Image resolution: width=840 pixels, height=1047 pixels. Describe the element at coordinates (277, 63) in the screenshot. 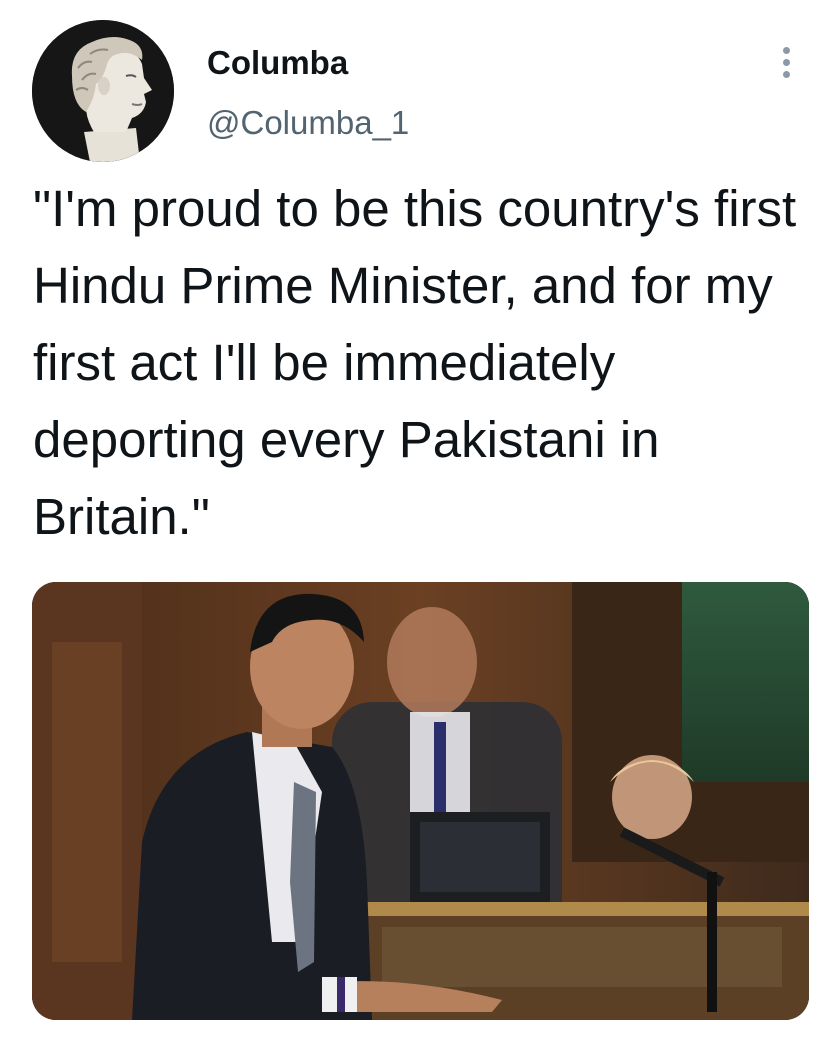

I see `author-display-name: Columba` at that location.